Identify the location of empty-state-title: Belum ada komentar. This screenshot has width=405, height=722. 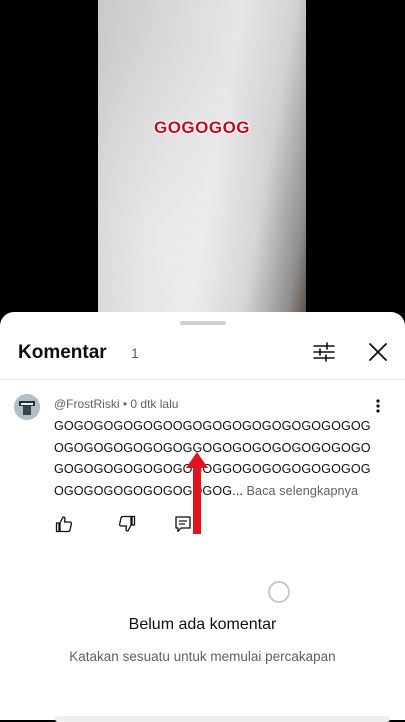
(202, 624).